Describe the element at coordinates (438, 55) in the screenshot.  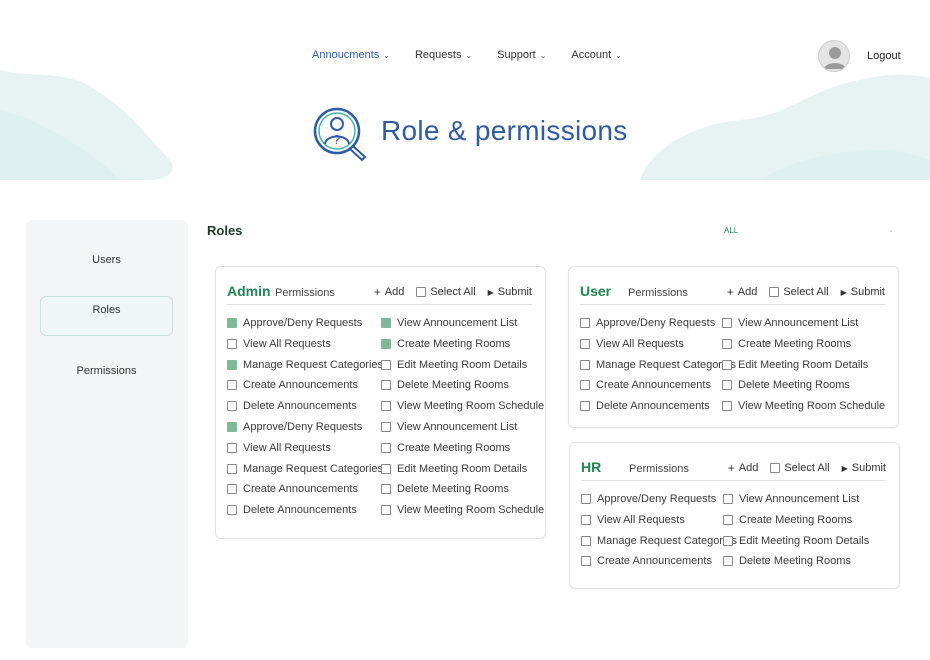
I see `nav-item-label: Requests` at that location.